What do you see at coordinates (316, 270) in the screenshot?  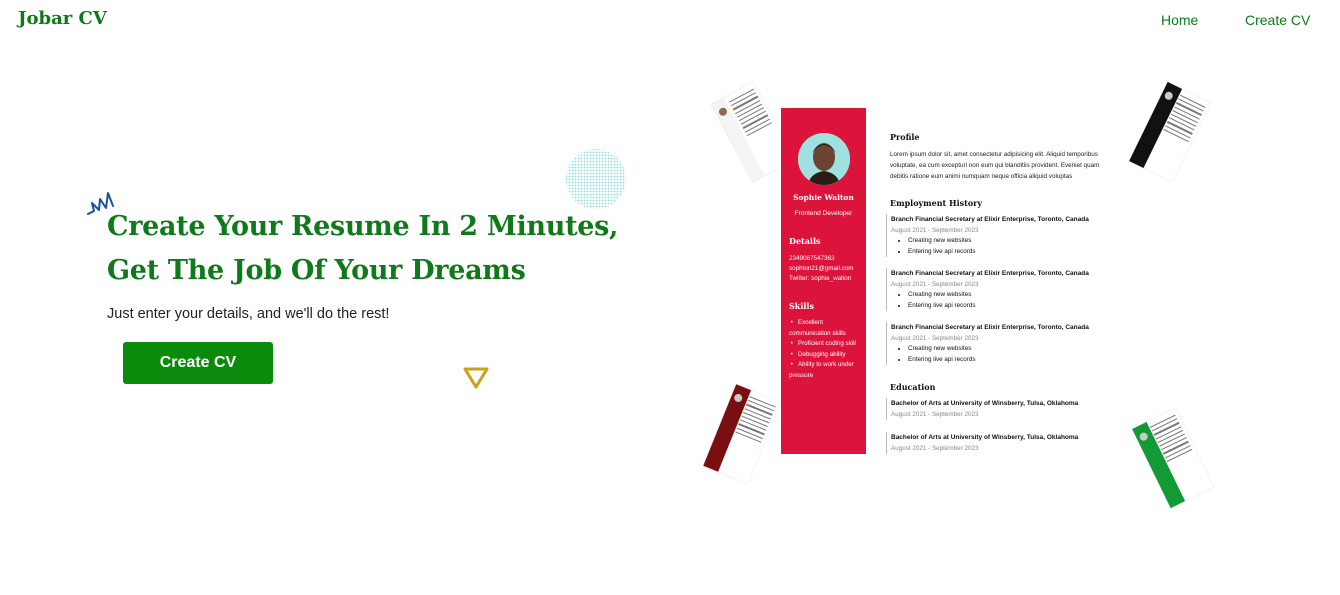 I see `hero-title-line-2: Get The Job Of Your Dreams` at bounding box center [316, 270].